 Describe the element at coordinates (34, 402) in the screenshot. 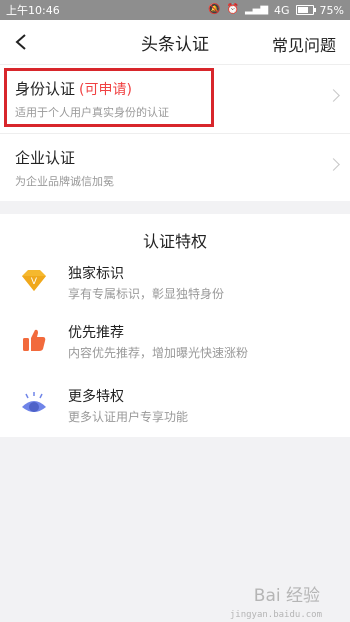

I see `eye-icon` at that location.